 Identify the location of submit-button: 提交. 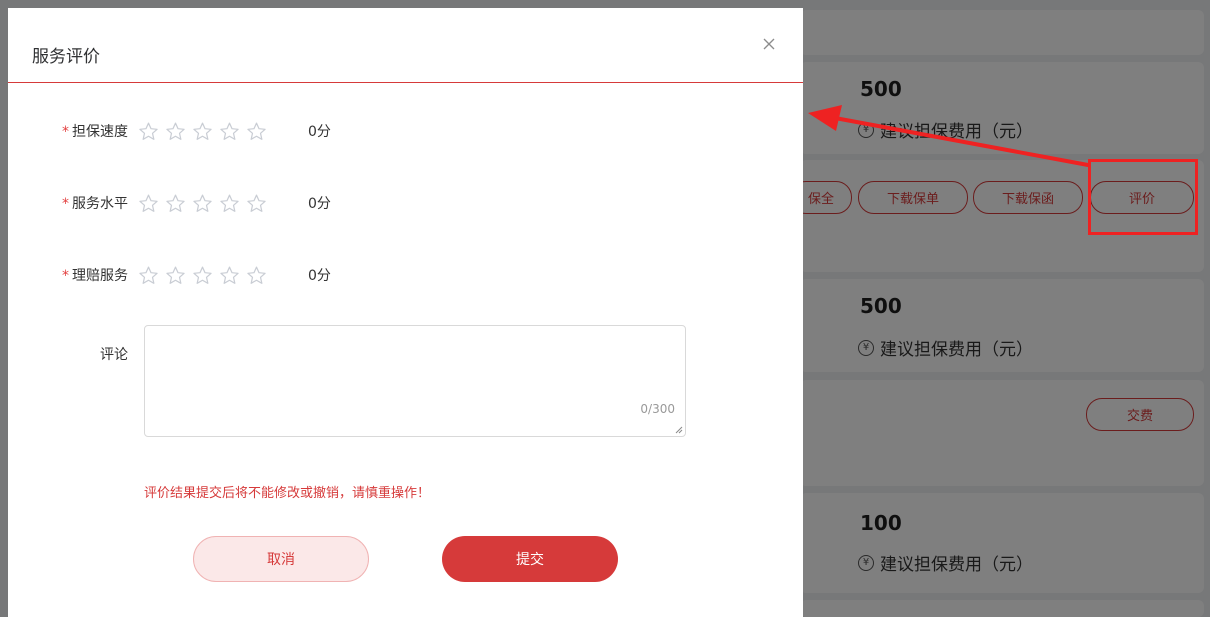
(530, 559).